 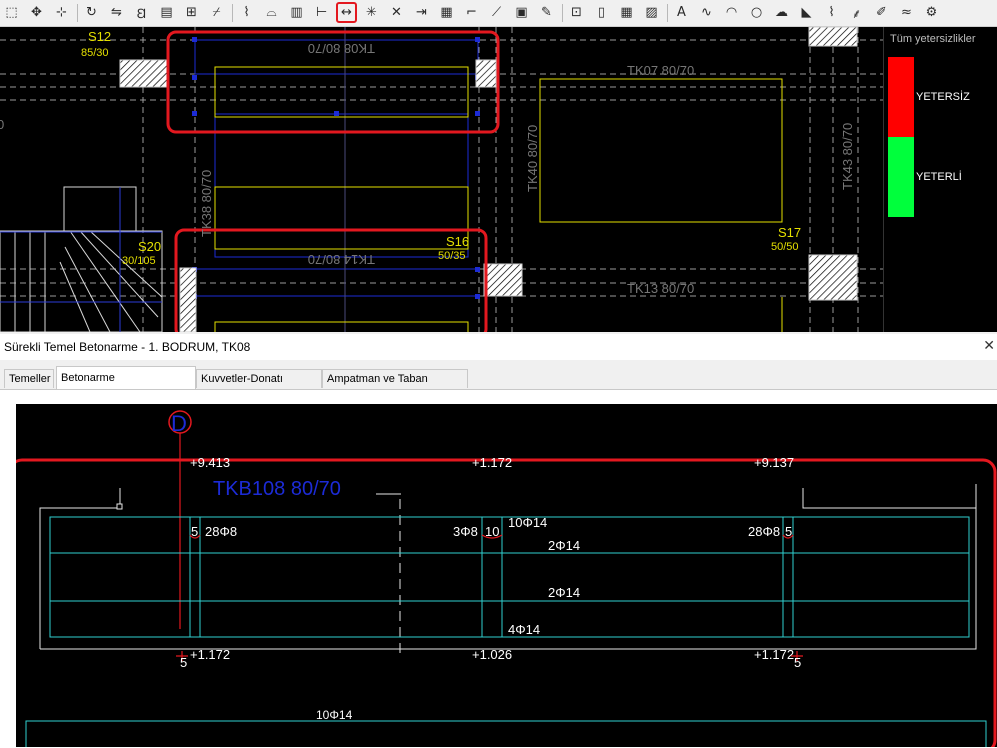 What do you see at coordinates (179, 423) in the screenshot?
I see `axis-label: D` at bounding box center [179, 423].